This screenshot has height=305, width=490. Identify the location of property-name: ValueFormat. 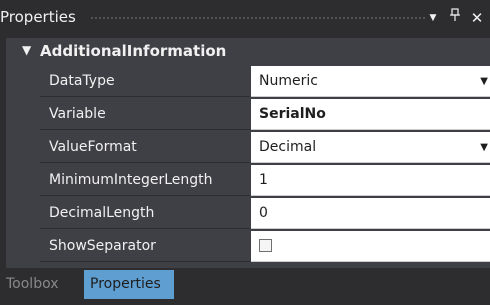
(145, 147).